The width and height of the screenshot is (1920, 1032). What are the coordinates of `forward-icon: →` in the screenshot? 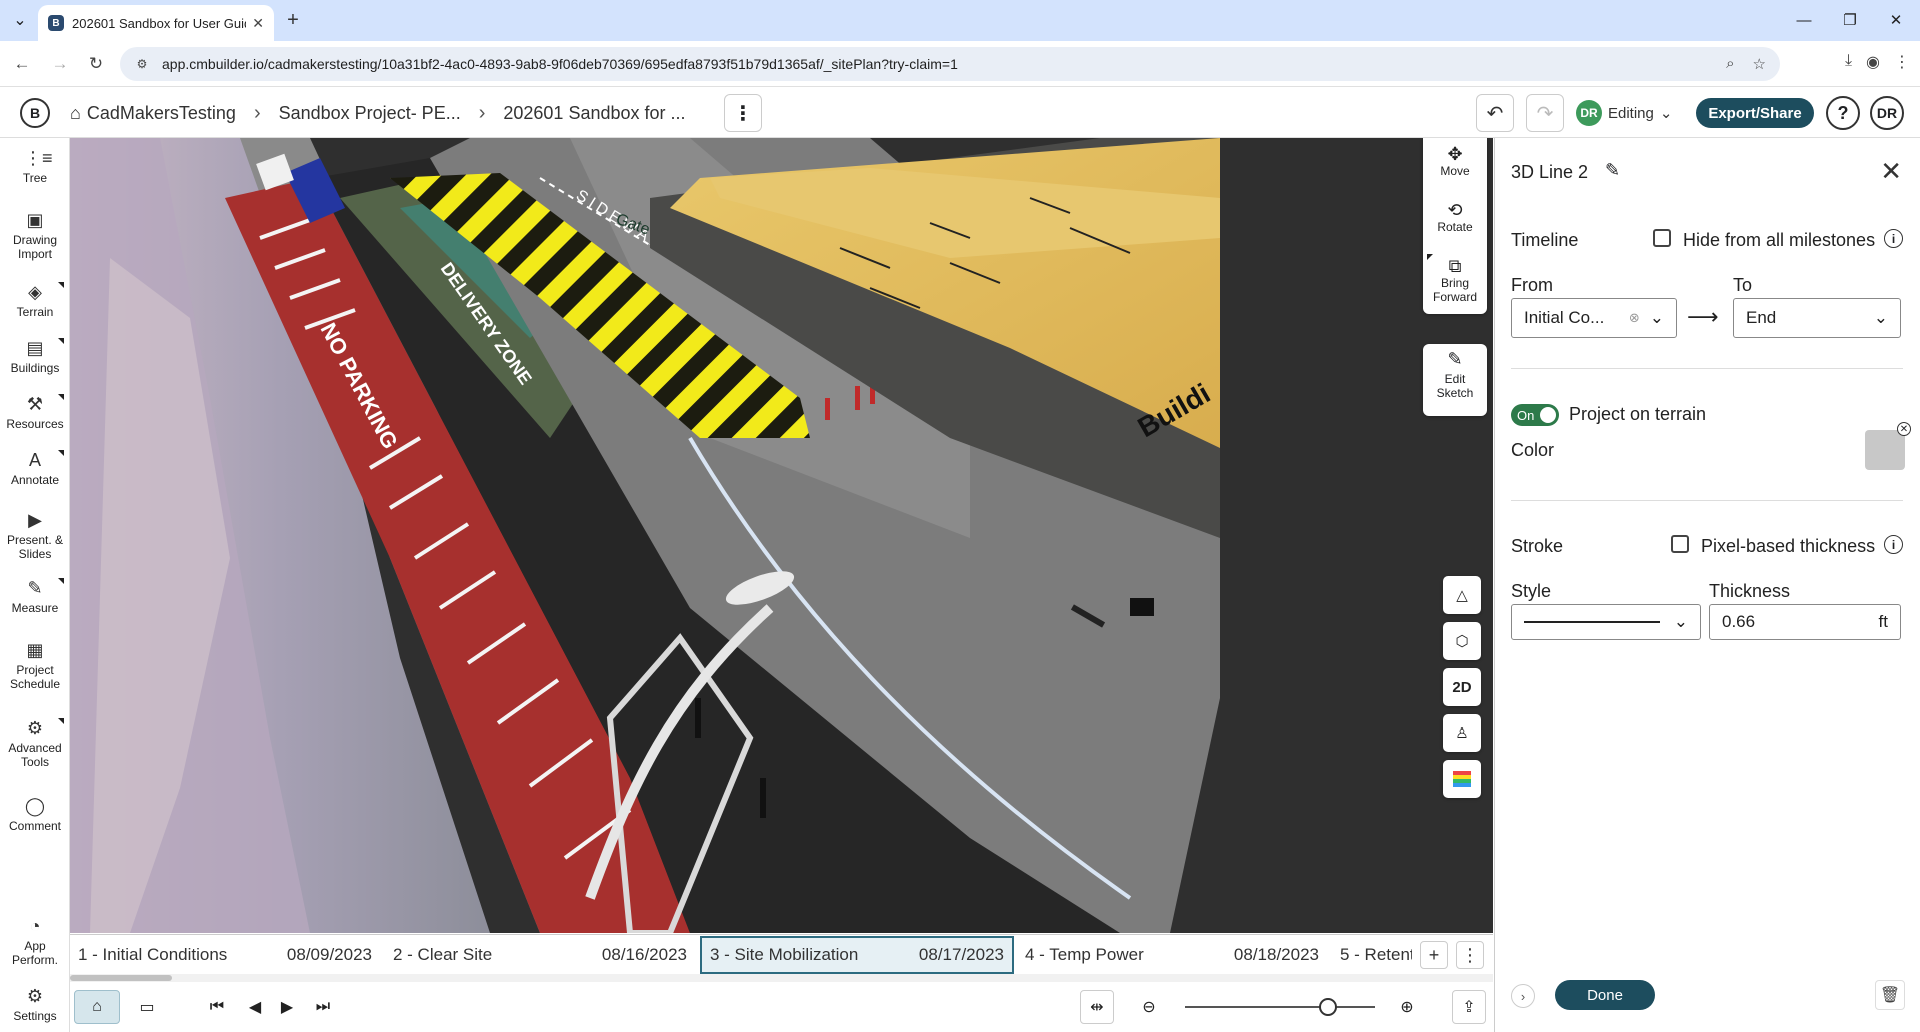 It's located at (60, 64).